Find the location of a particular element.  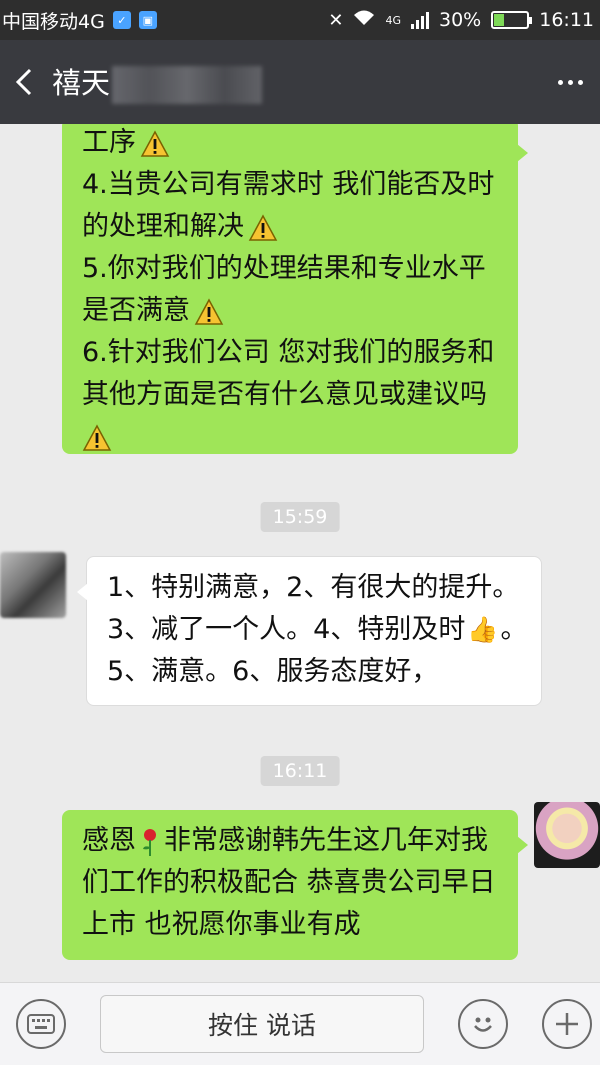

more-dots-icon is located at coordinates (570, 82).